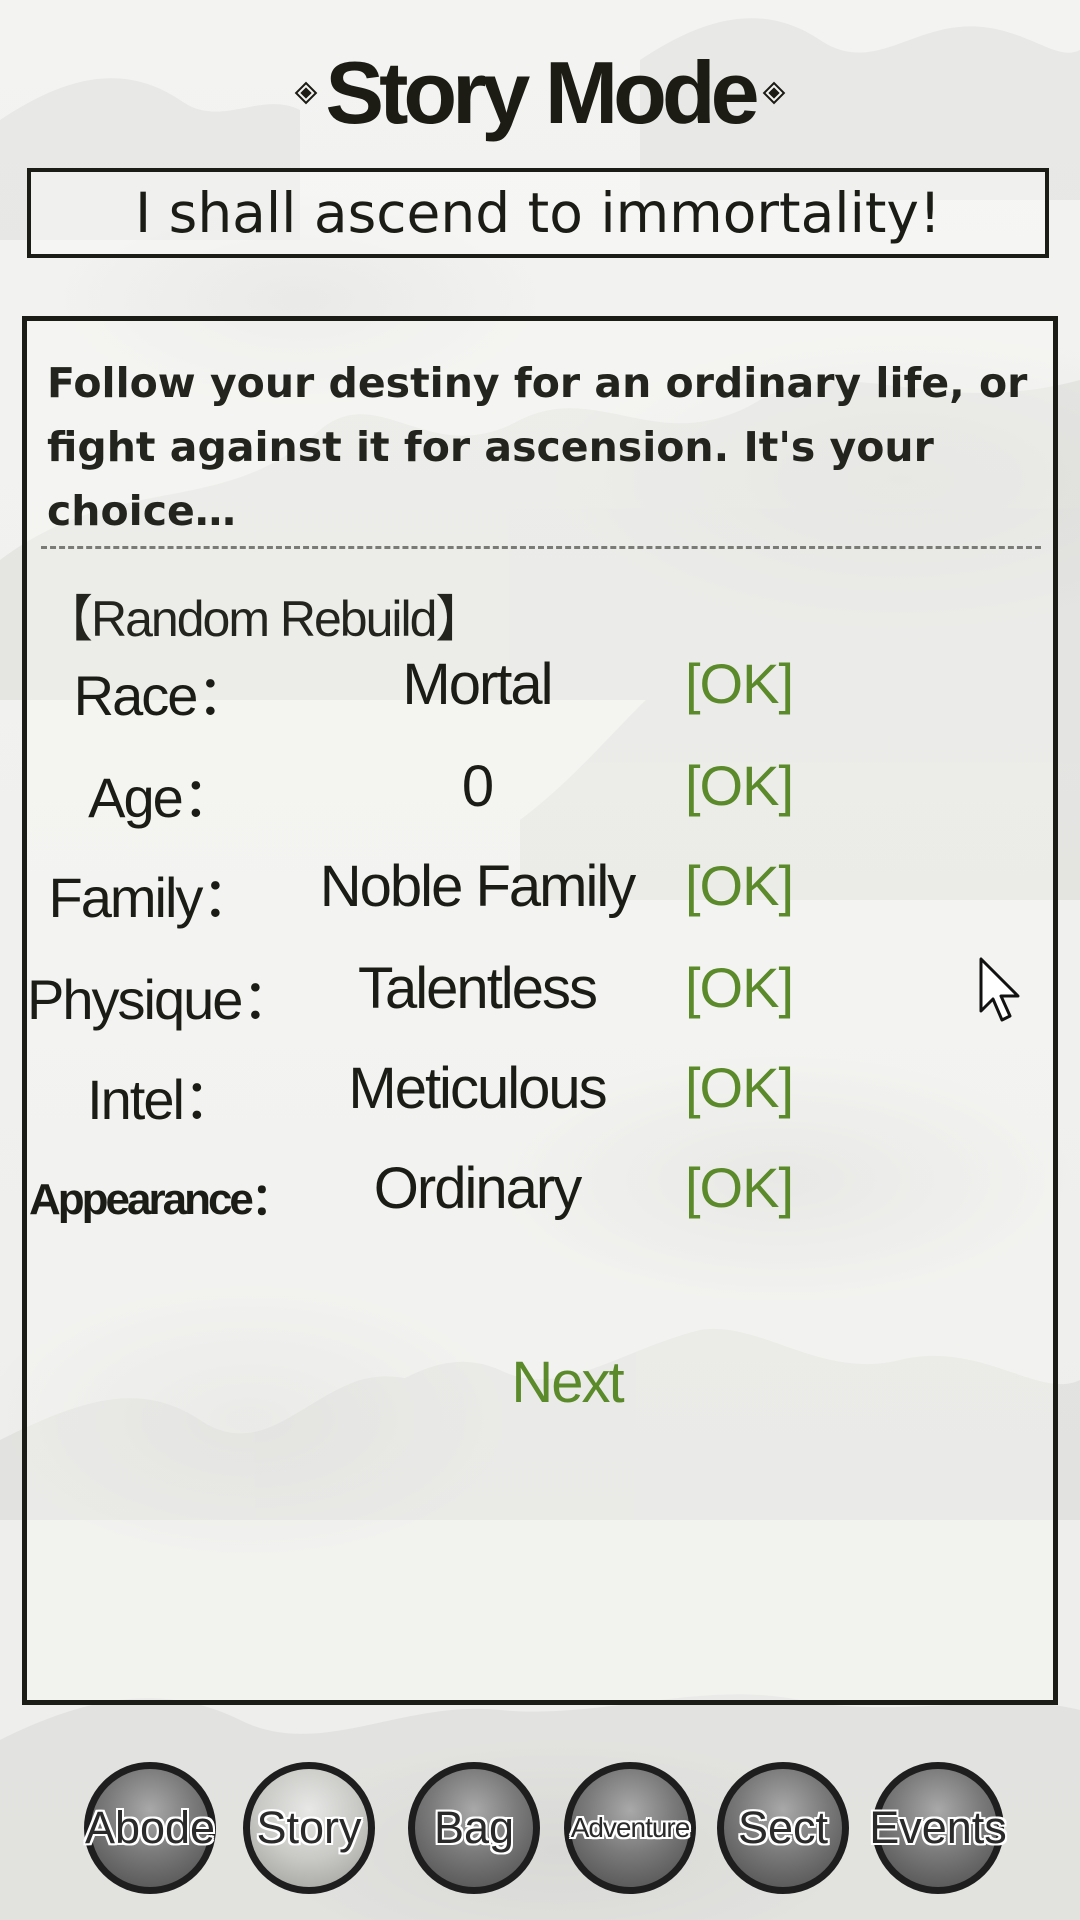 The width and height of the screenshot is (1080, 1920). Describe the element at coordinates (477, 1188) in the screenshot. I see `attribute-value: Ordinary` at that location.